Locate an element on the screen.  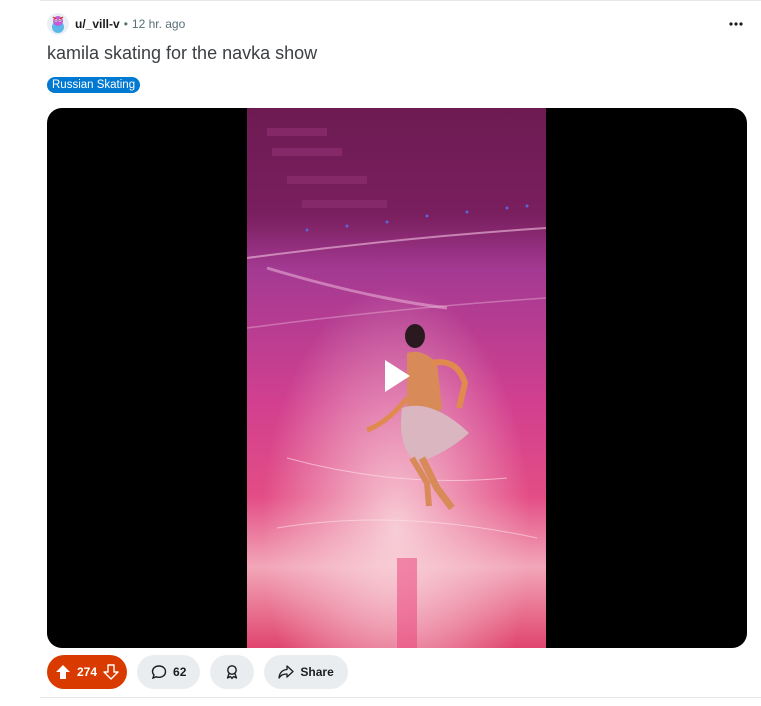
overflow-menu-button is located at coordinates (736, 24).